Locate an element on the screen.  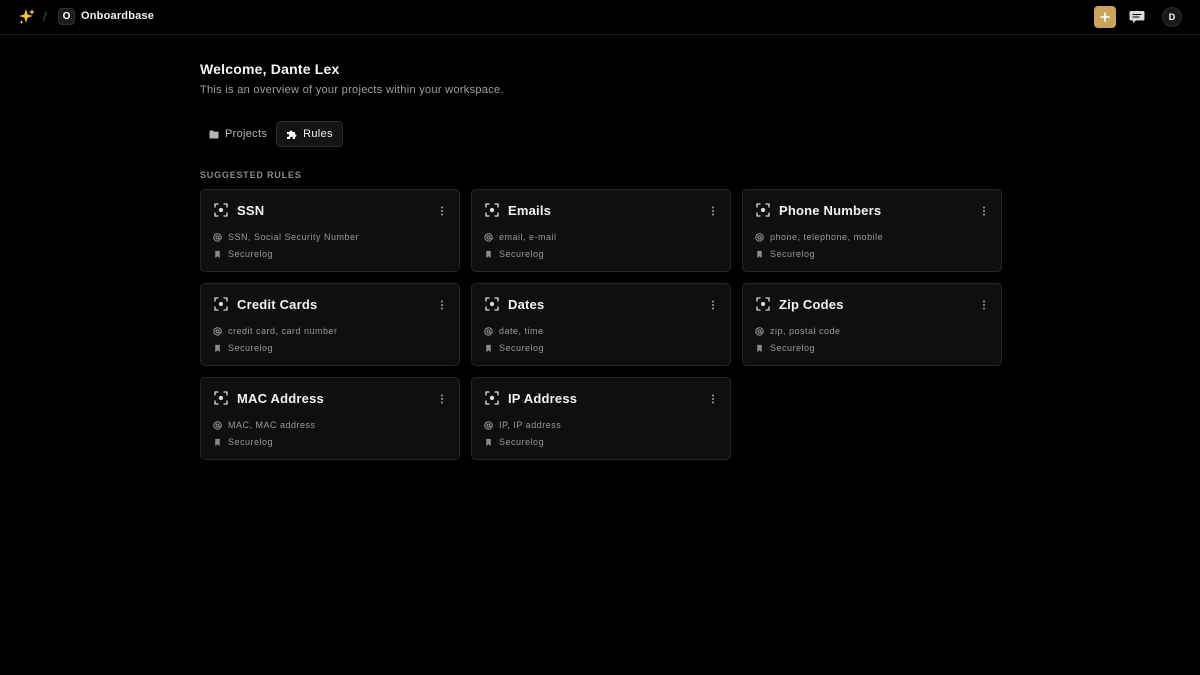
rule-keywords-row: credit card, card number is located at coordinates (275, 331).